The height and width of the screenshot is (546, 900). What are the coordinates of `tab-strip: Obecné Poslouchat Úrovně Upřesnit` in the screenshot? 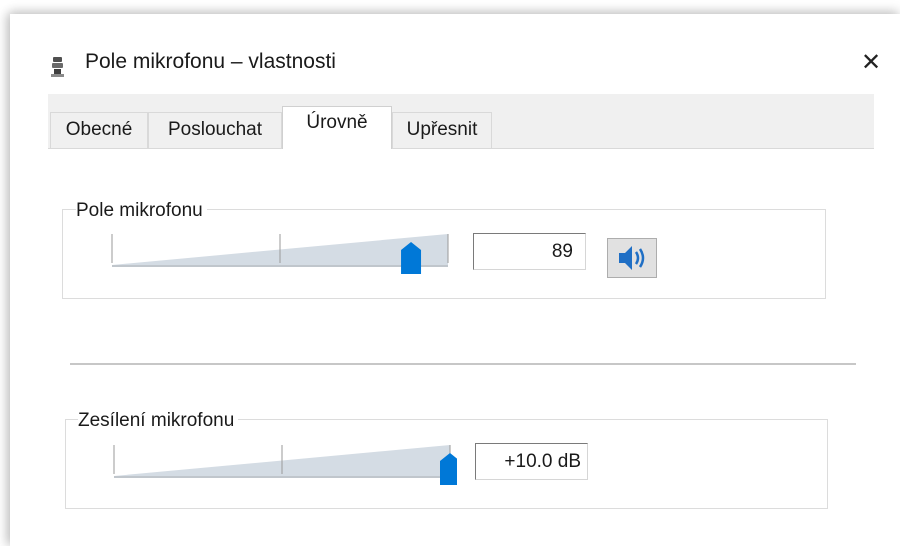 It's located at (461, 121).